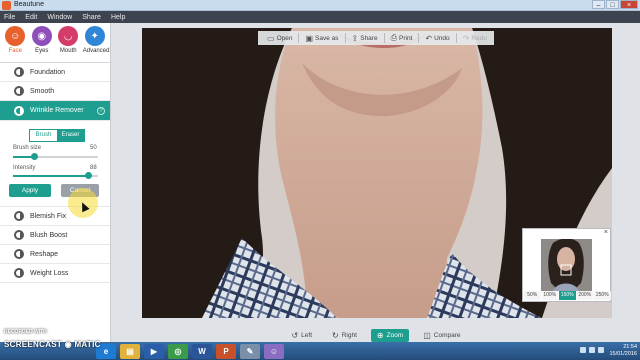 The width and height of the screenshot is (640, 360). What do you see at coordinates (466, 38) in the screenshot?
I see `redo-icon: ↷` at bounding box center [466, 38].